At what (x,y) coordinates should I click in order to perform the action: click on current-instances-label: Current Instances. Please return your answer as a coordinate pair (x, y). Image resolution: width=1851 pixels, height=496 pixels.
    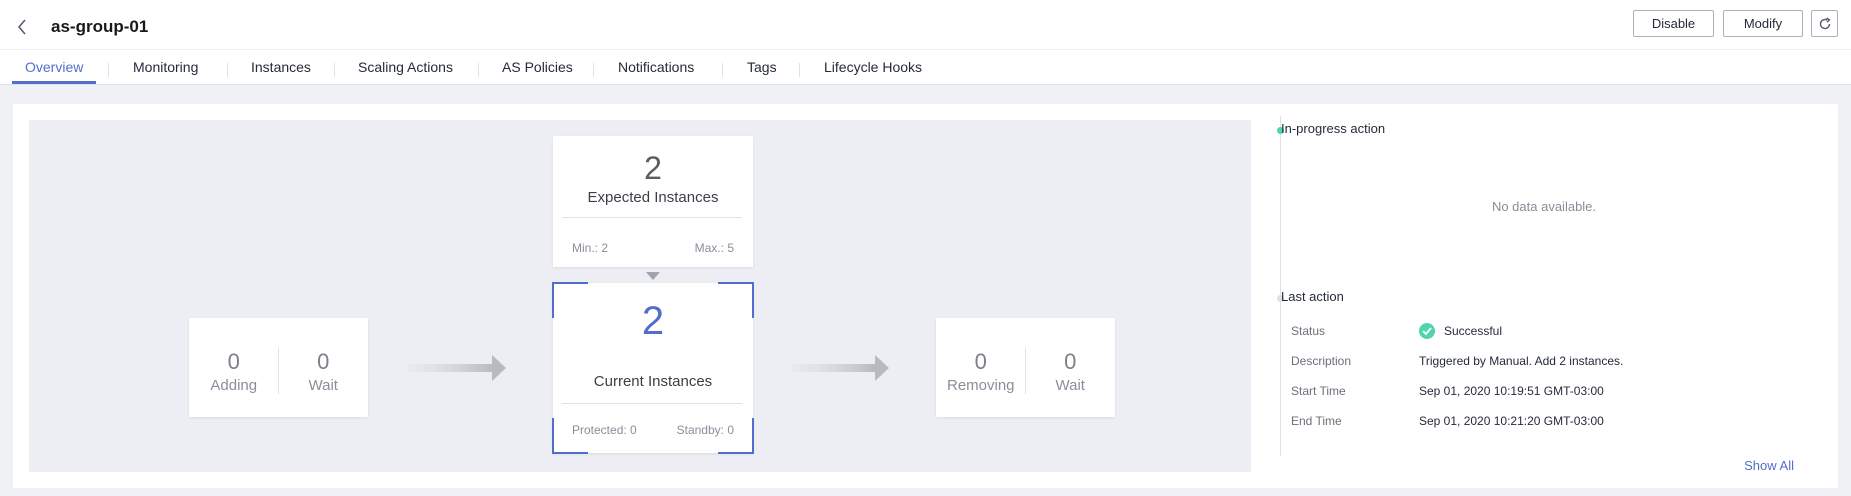
    Looking at the image, I should click on (653, 381).